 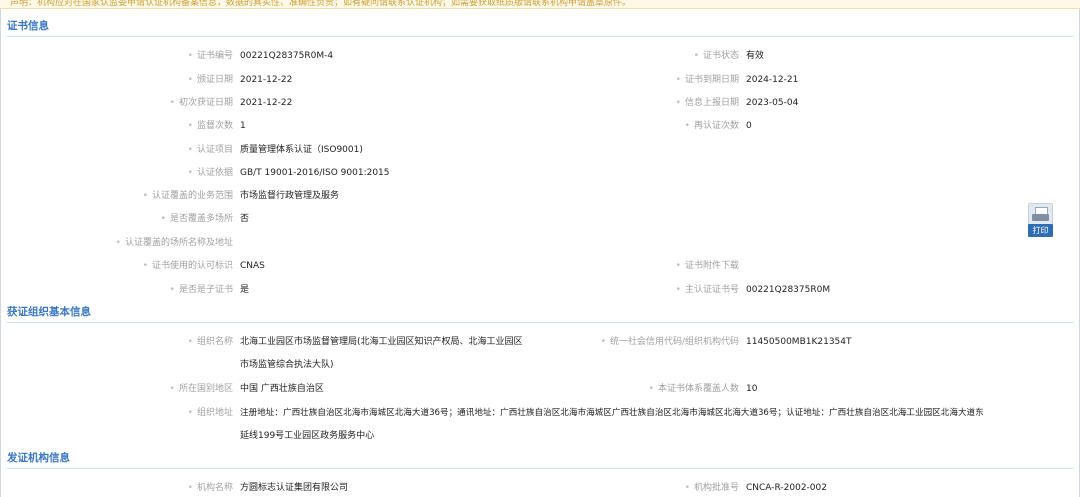 I want to click on cert-no-value: 00221Q28375R0M-4, so click(x=287, y=56).